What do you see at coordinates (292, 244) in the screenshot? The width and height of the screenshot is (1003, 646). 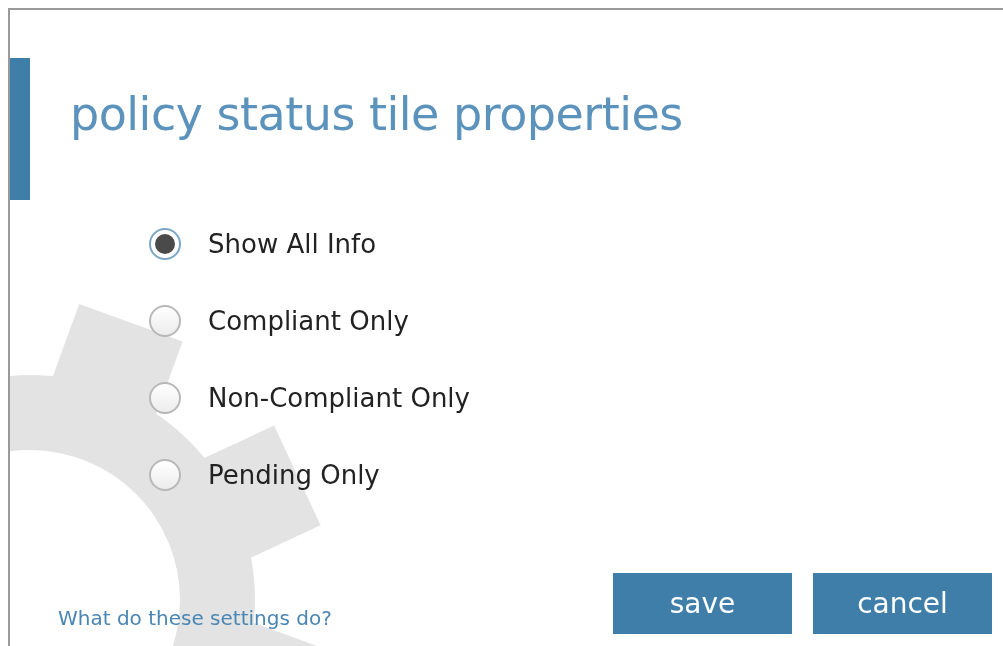 I see `option-label: Show All Info` at bounding box center [292, 244].